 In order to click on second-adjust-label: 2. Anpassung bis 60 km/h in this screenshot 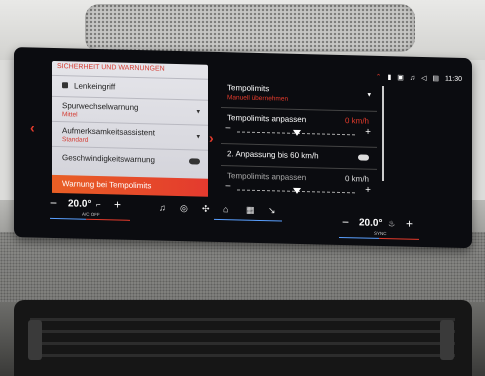, I will do `click(273, 155)`.